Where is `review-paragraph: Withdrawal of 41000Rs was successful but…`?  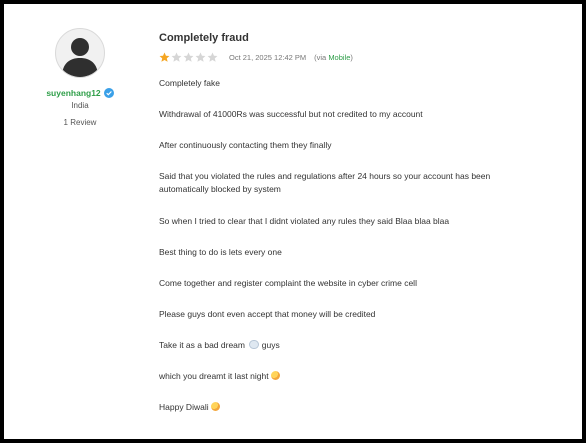
review-paragraph: Withdrawal of 41000Rs was successful but… is located at coordinates (291, 114).